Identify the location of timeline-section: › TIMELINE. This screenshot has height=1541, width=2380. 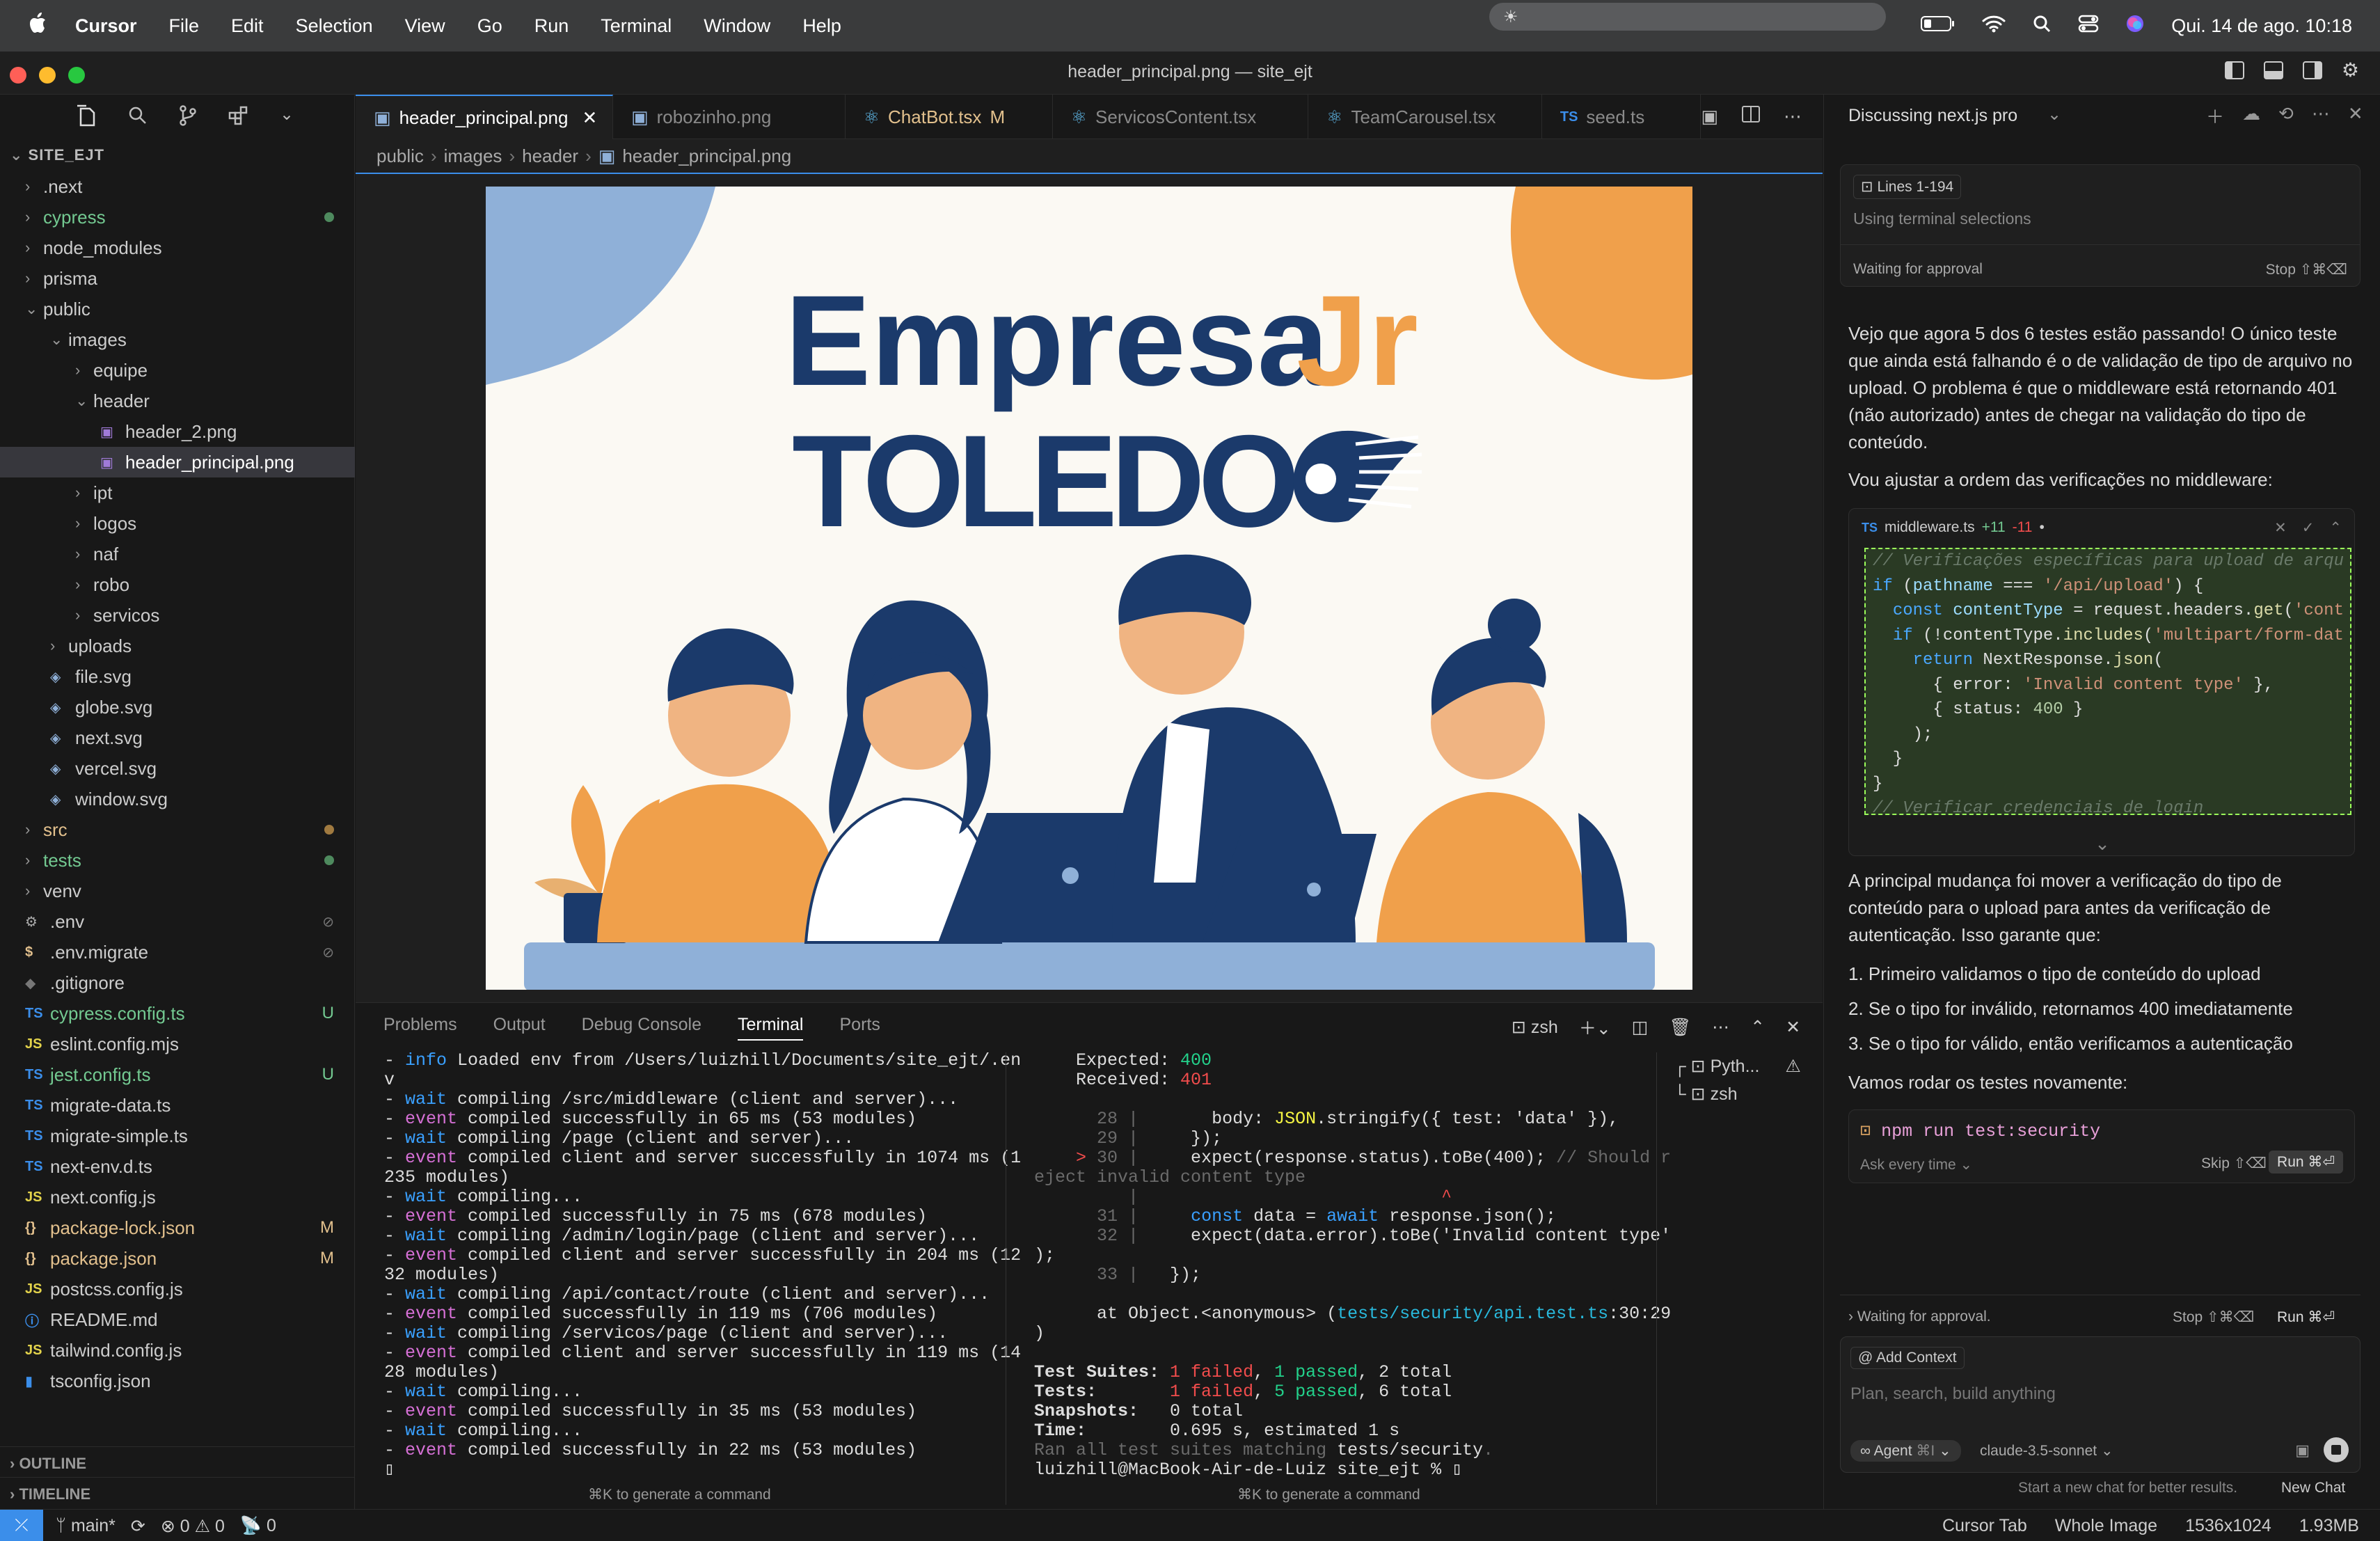
(50, 1494).